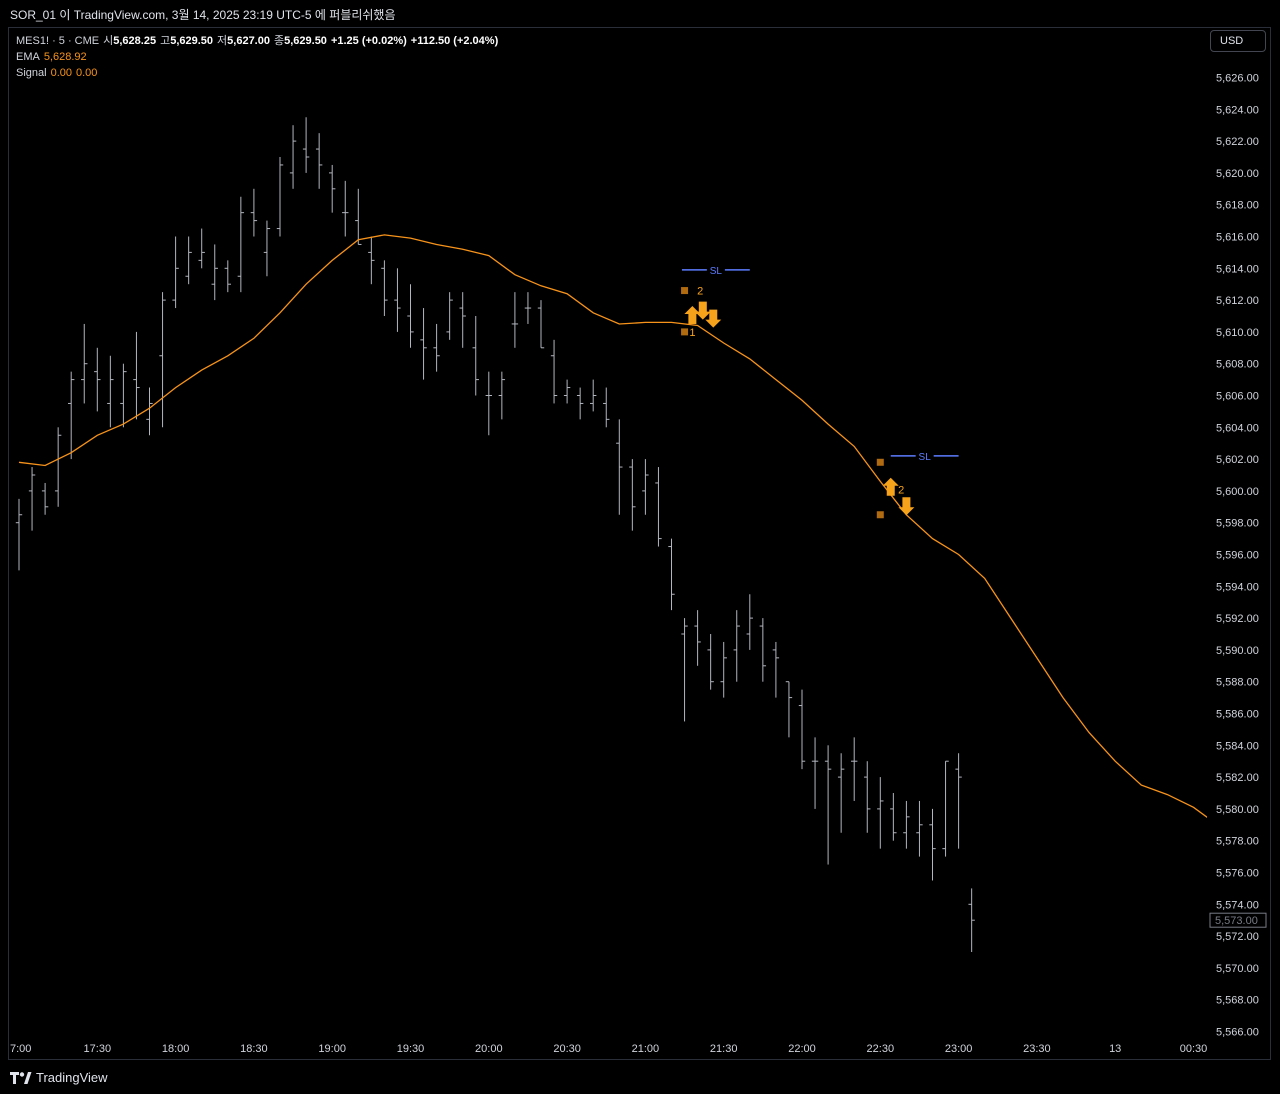 This screenshot has width=1280, height=1094. Describe the element at coordinates (248, 41) in the screenshot. I see `low-value: 5,627.00` at that location.